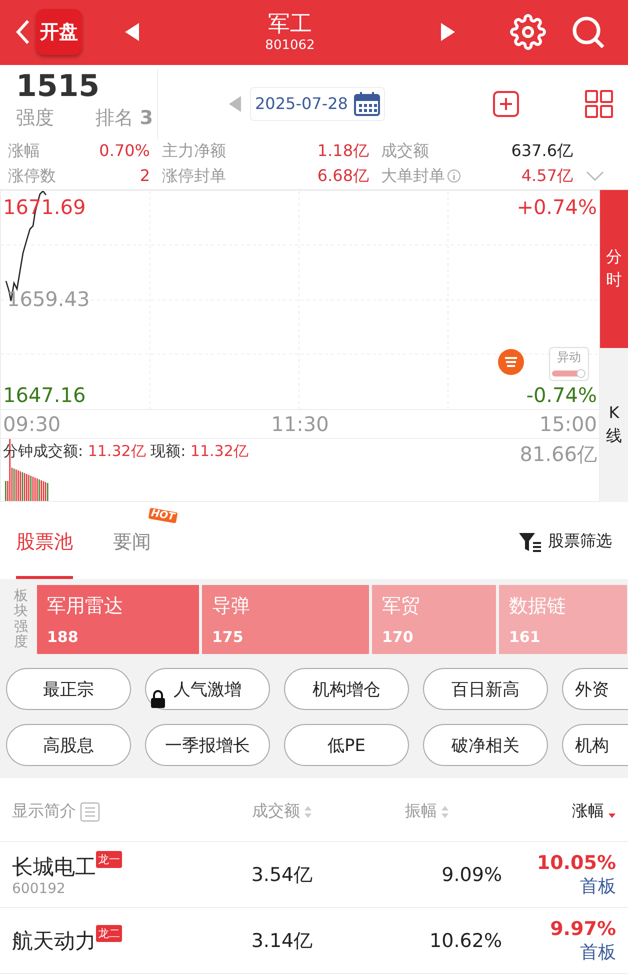 The image size is (628, 974). I want to click on stat-label: 大单封单, so click(413, 176).